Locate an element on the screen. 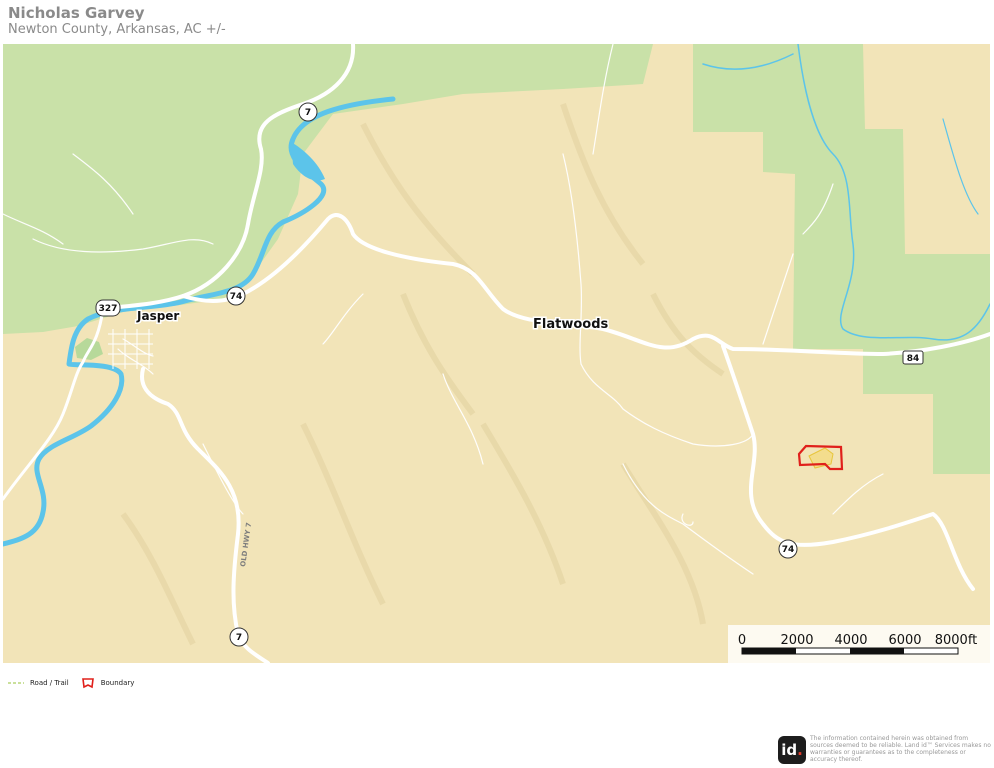 The width and height of the screenshot is (994, 768). scale-label-6000: 6000 is located at coordinates (904, 640).